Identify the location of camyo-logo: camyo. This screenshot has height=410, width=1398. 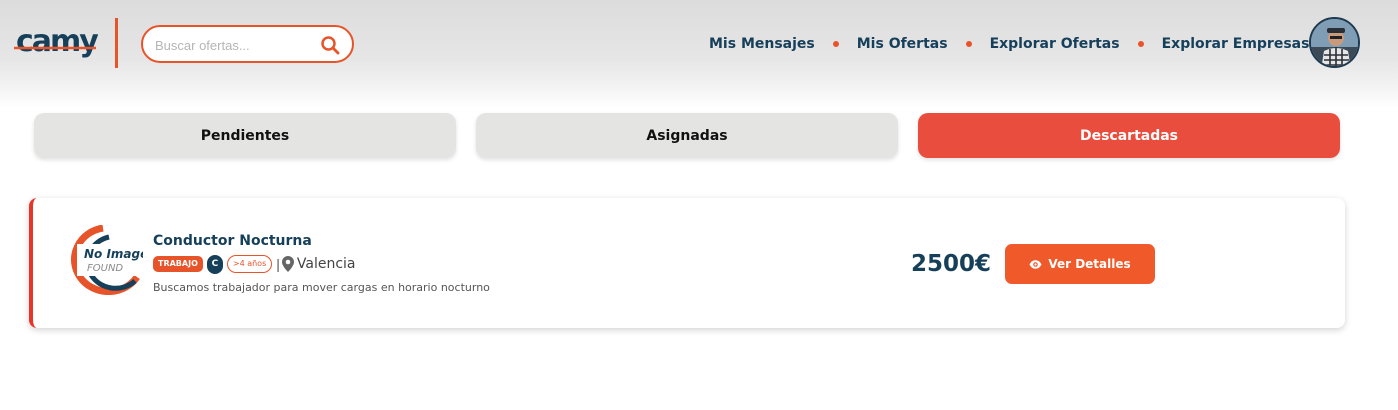
(66, 43).